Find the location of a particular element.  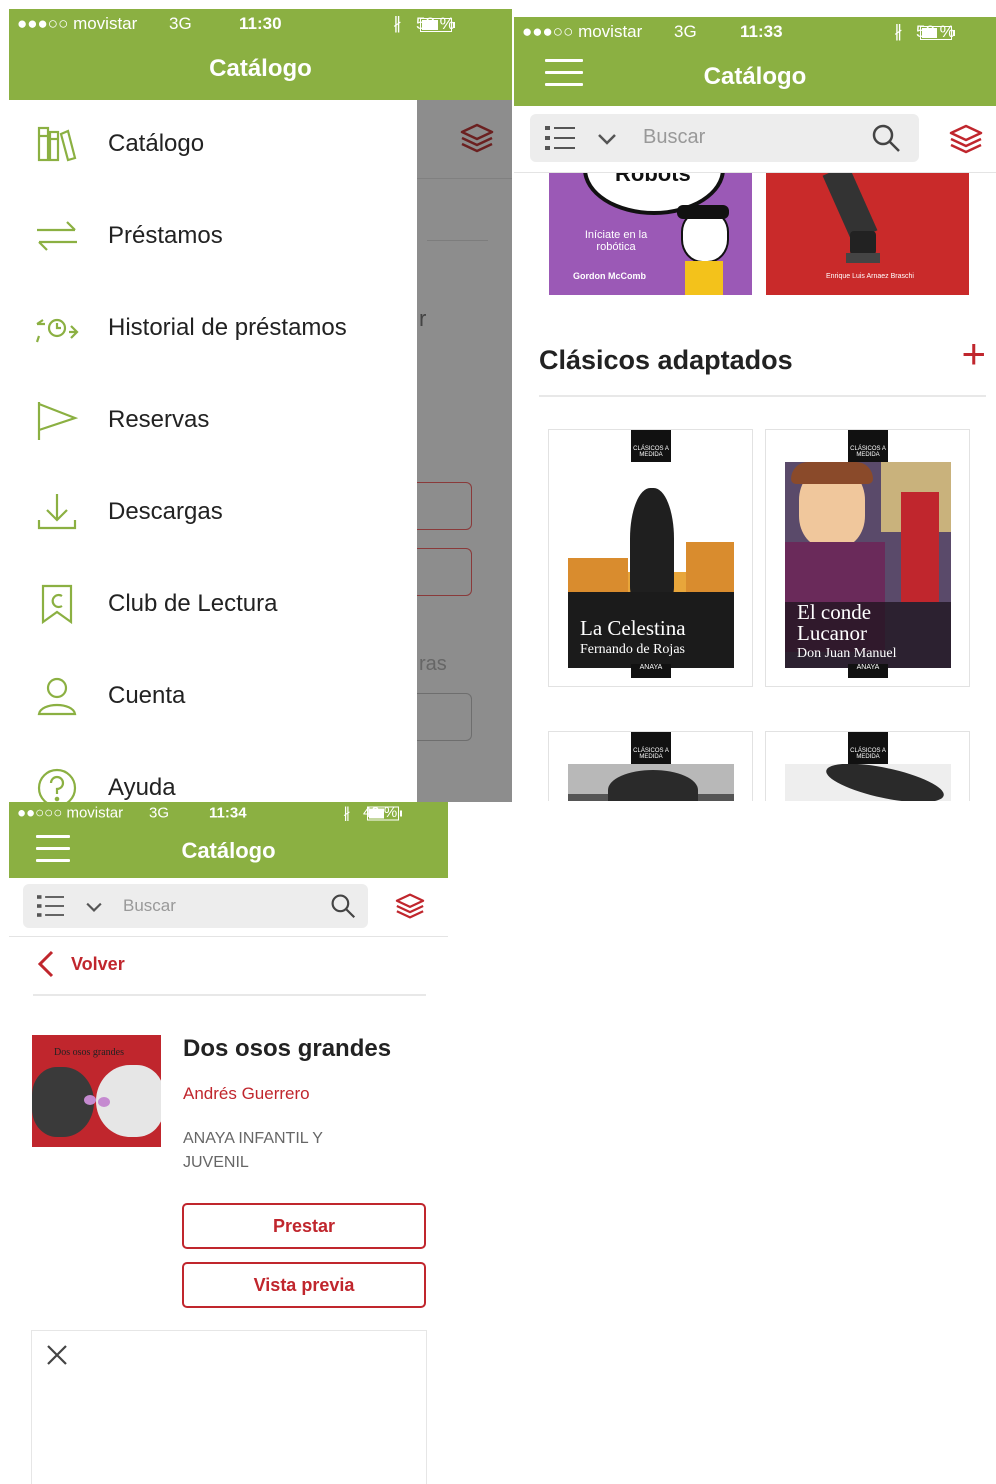

menu-item-prestamos: Préstamos is located at coordinates (214, 238).